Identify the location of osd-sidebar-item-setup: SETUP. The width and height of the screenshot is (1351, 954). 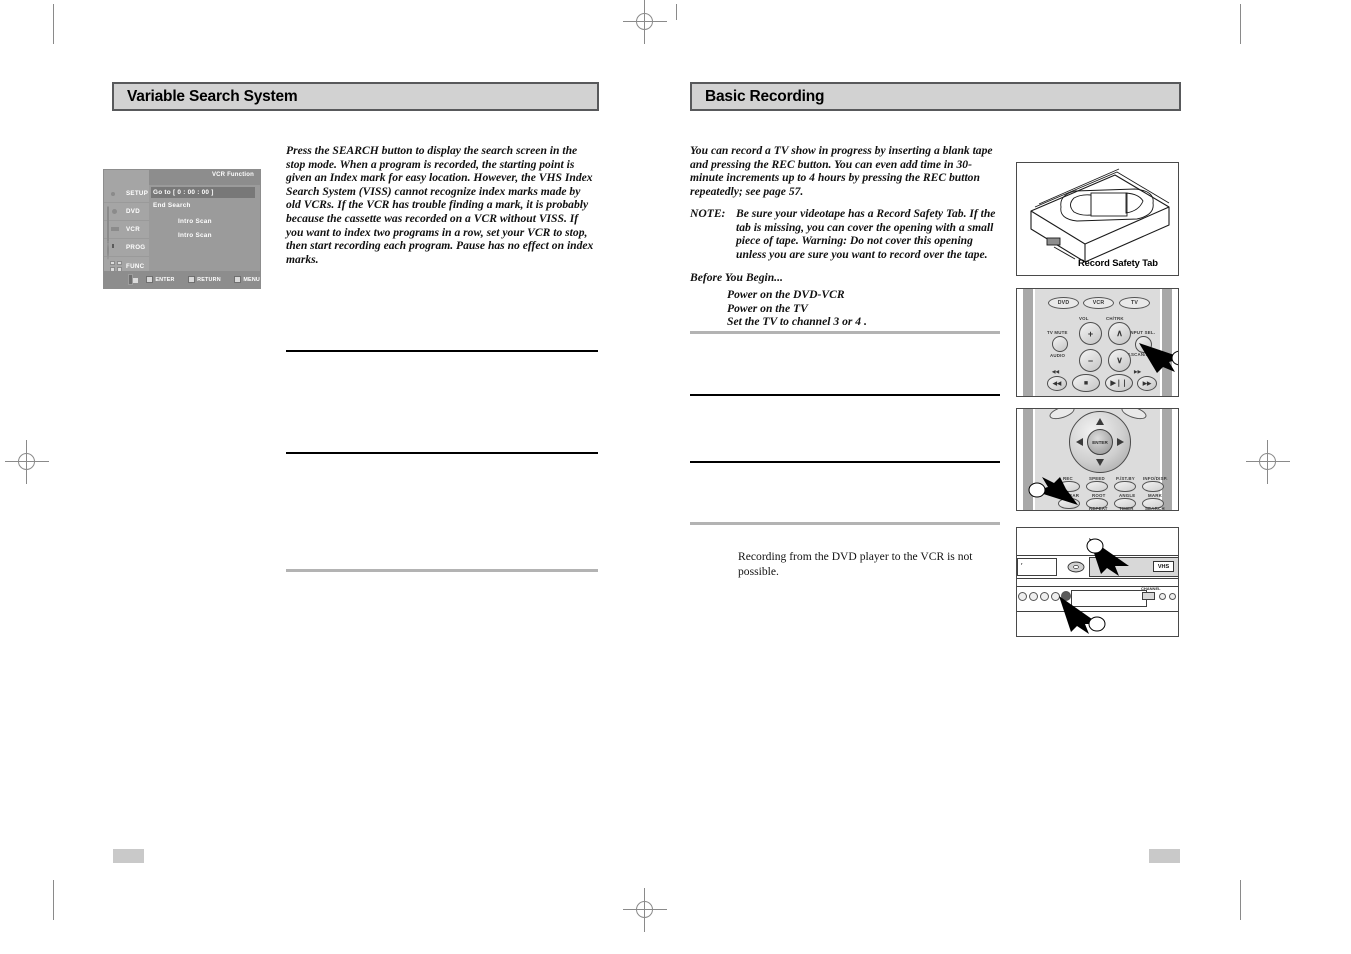
(126, 194).